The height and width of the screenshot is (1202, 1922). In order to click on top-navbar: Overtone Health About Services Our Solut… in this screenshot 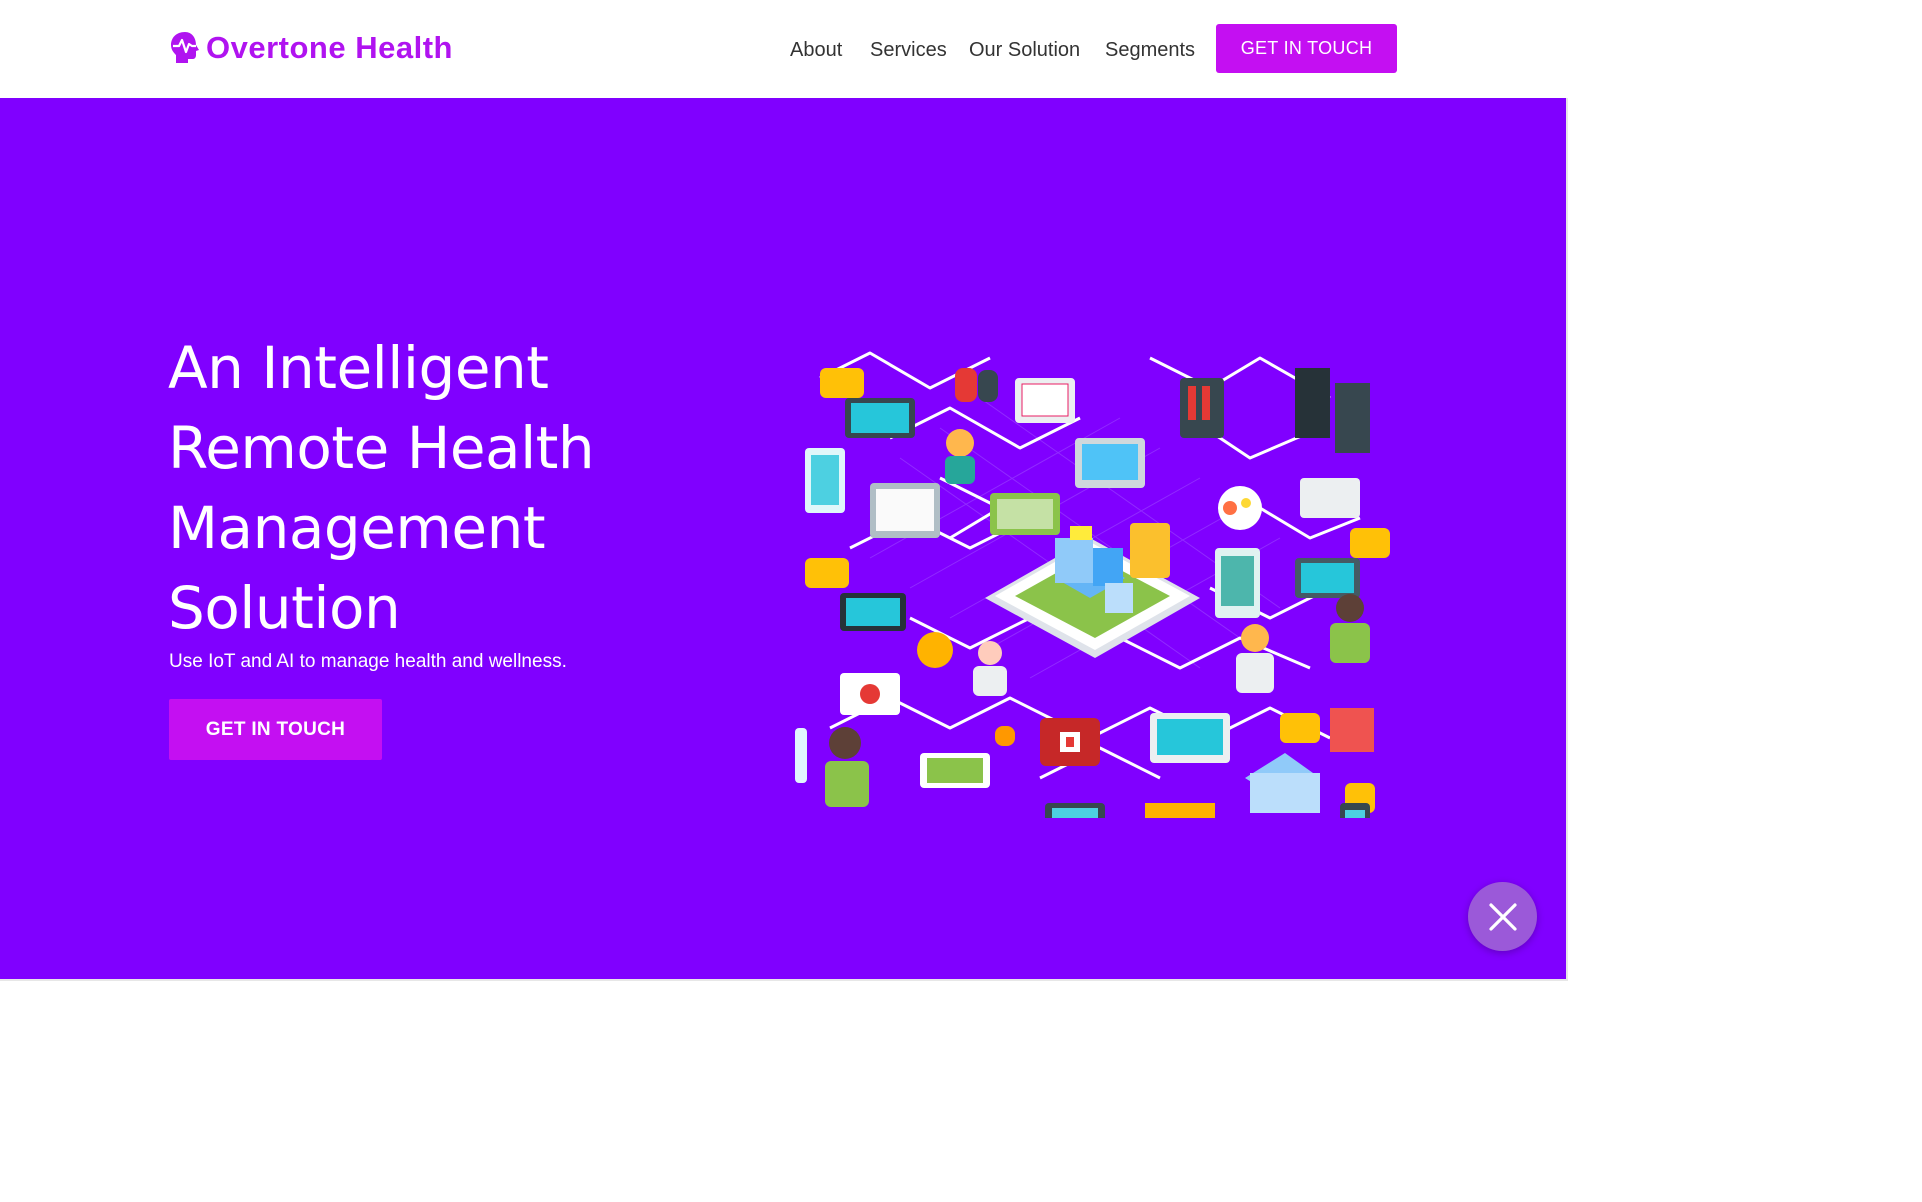, I will do `click(784, 49)`.